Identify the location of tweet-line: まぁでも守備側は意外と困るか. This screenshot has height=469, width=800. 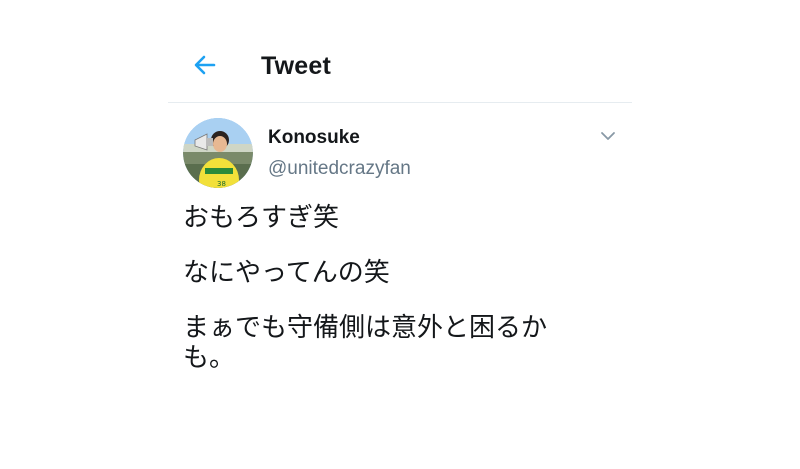
(365, 328).